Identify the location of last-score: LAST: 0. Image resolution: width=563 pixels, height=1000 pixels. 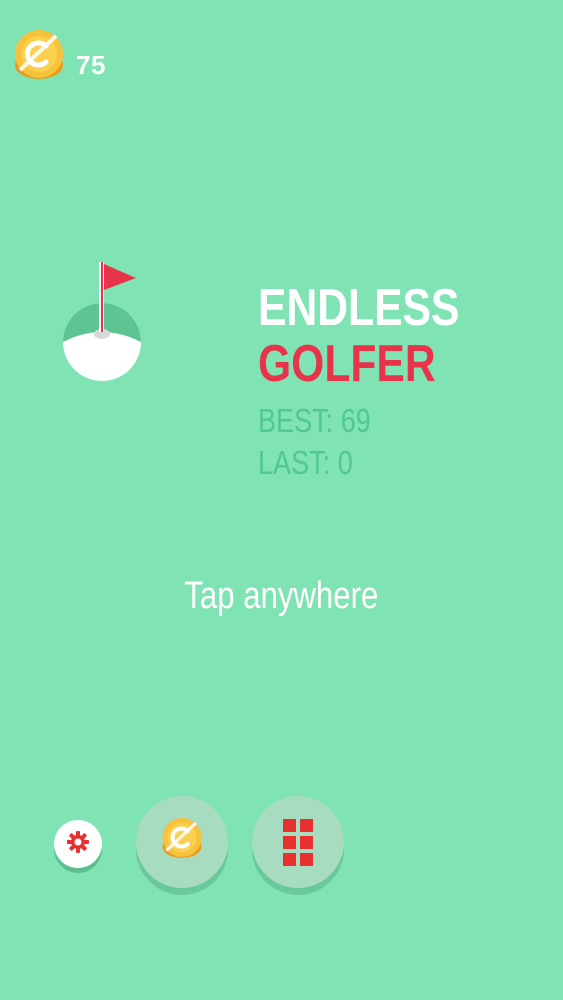
(305, 462).